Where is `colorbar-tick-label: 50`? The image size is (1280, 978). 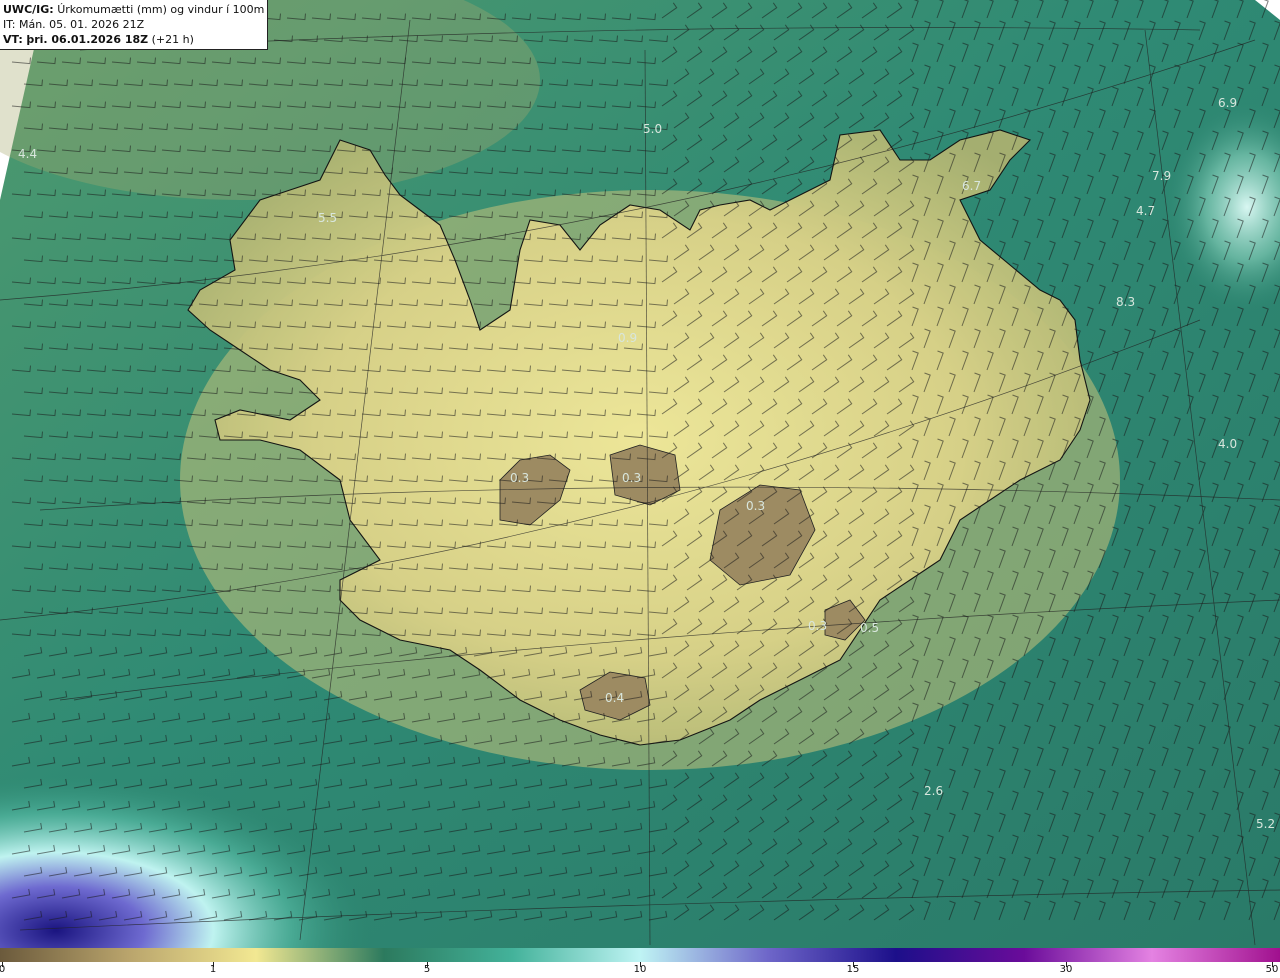
colorbar-tick-label: 50 is located at coordinates (1272, 969).